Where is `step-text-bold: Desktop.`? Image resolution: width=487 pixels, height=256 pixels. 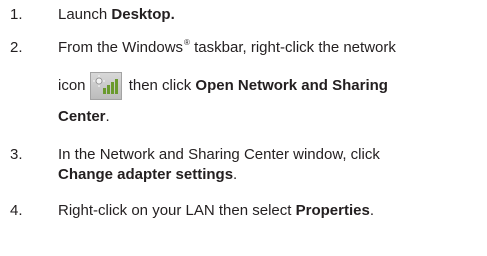 step-text-bold: Desktop. is located at coordinates (143, 14).